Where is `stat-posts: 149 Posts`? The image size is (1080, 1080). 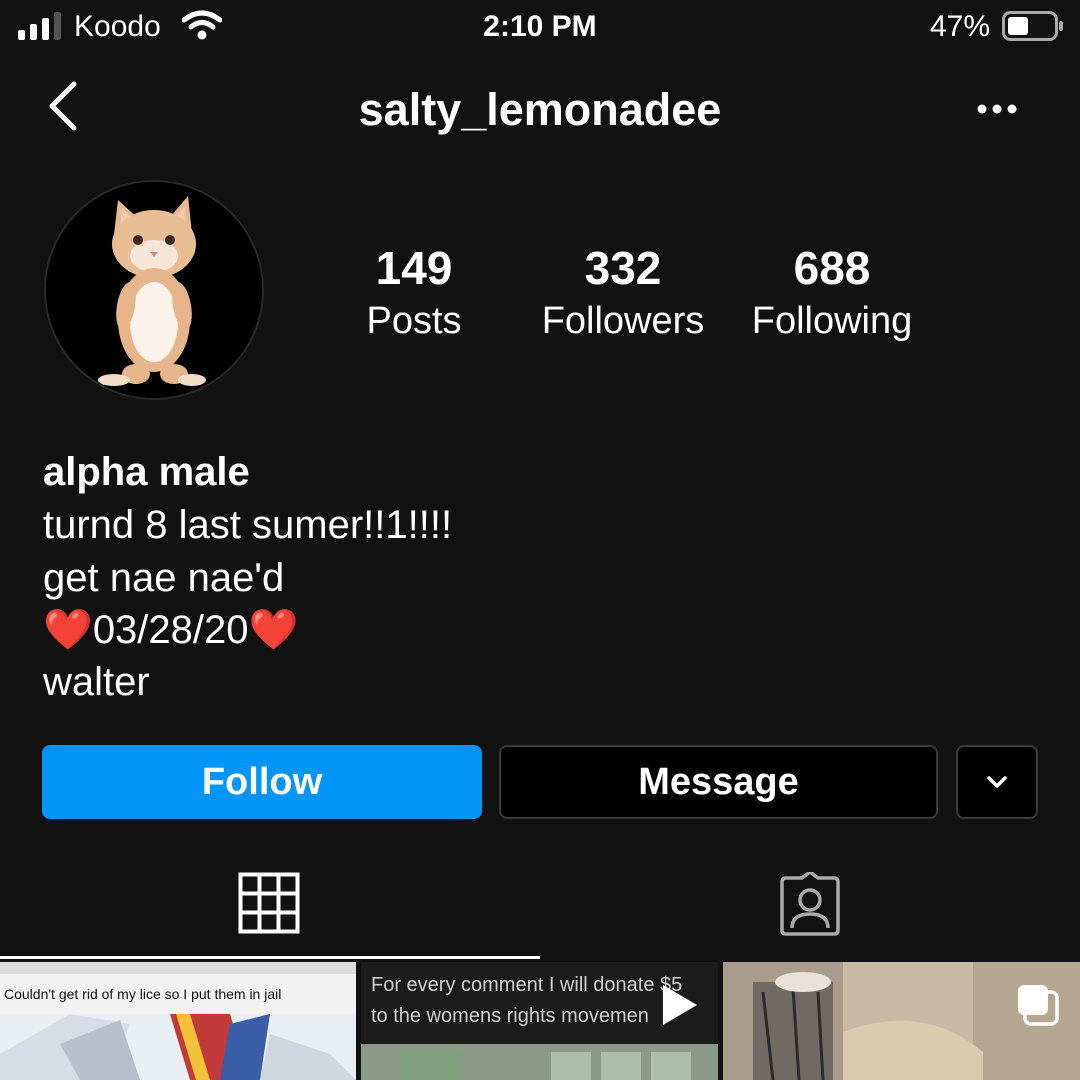
stat-posts: 149 Posts is located at coordinates (414, 293).